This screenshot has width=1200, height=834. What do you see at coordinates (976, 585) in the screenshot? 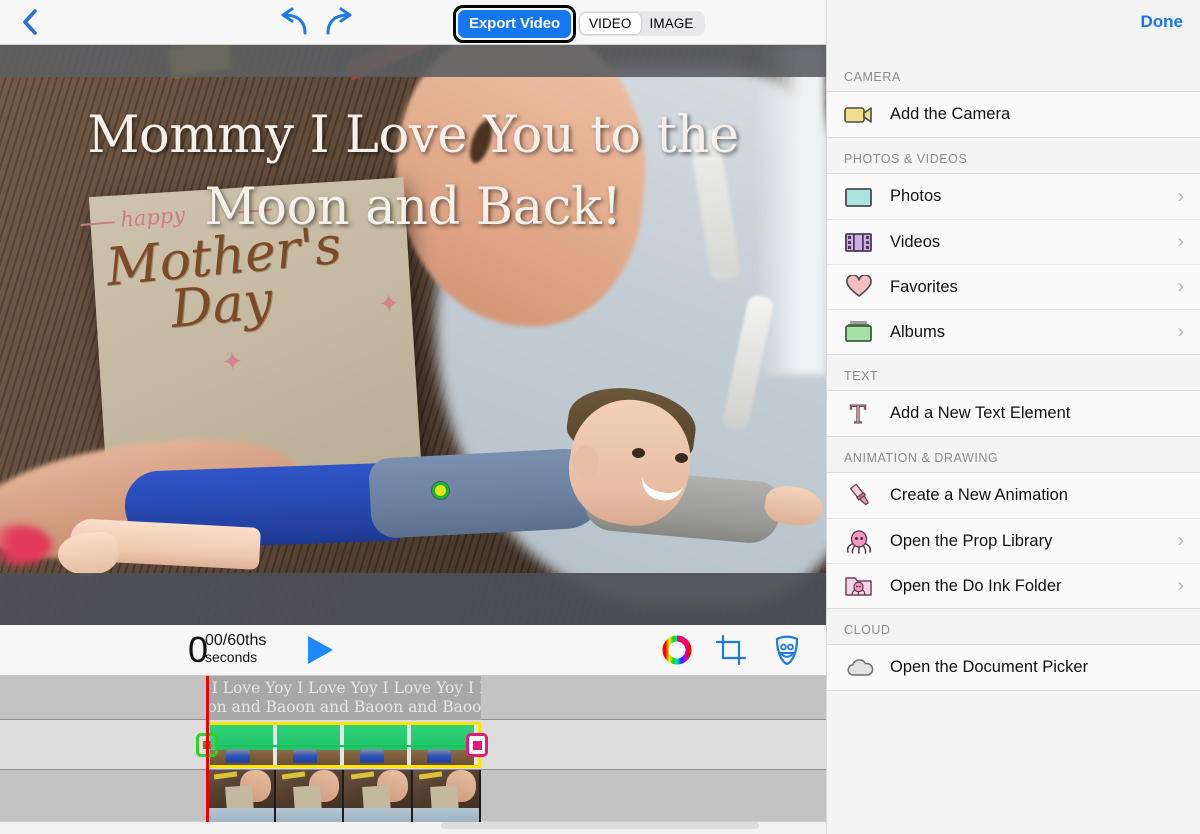
I see `menu-item-label: Open the Do Ink Folder` at bounding box center [976, 585].